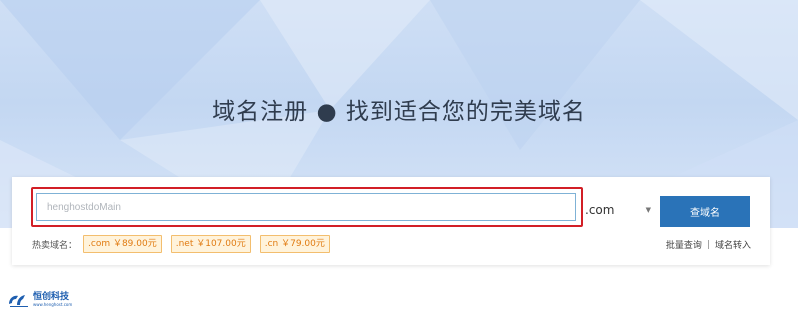  Describe the element at coordinates (705, 211) in the screenshot. I see `search-domain-button: 查域名` at that location.